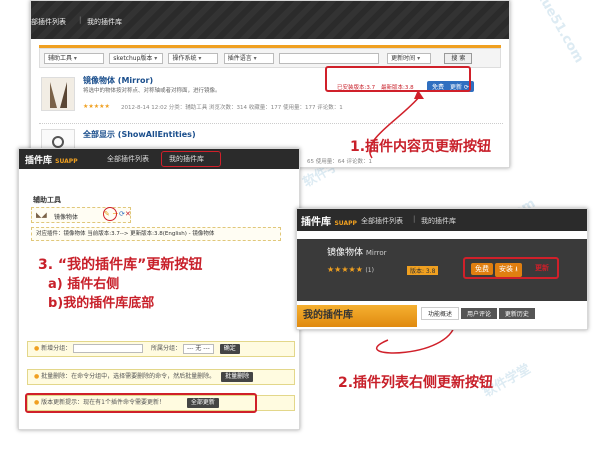  What do you see at coordinates (159, 159) in the screenshot?
I see `library-nav-bar: 插件库 SUAPP 全部插件列表 我的插件库` at bounding box center [159, 159].